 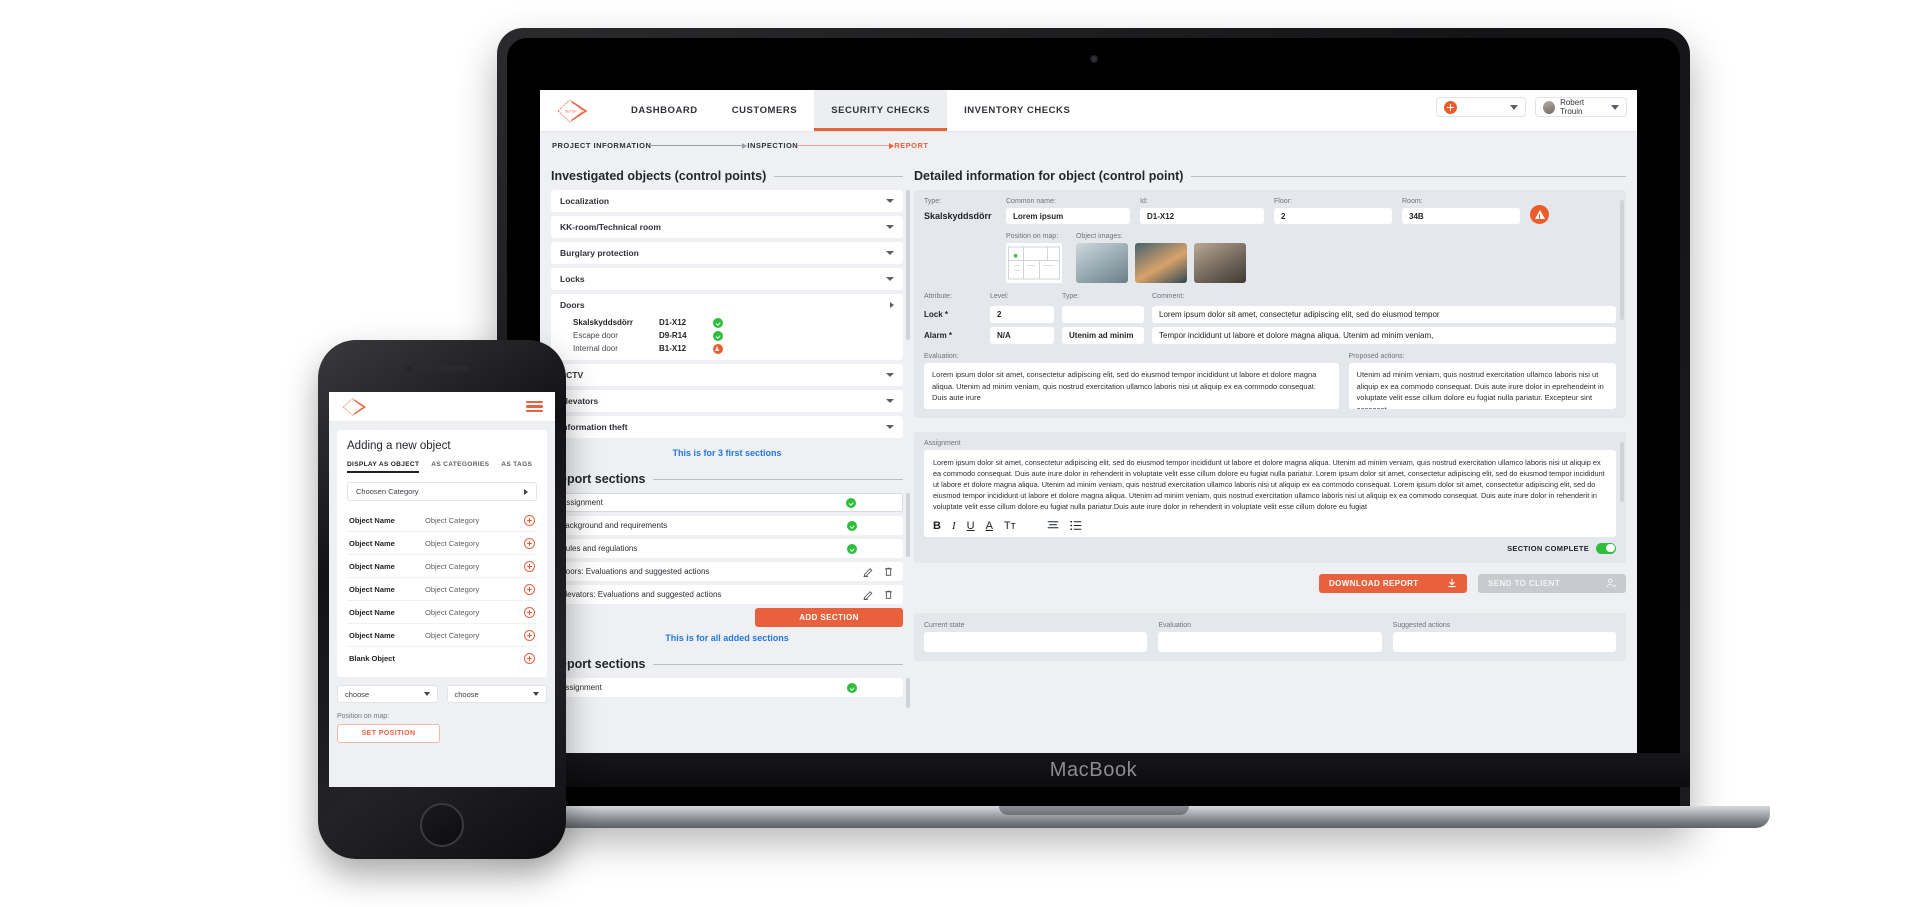 What do you see at coordinates (908, 265) in the screenshot?
I see `objects-scrollbar` at bounding box center [908, 265].